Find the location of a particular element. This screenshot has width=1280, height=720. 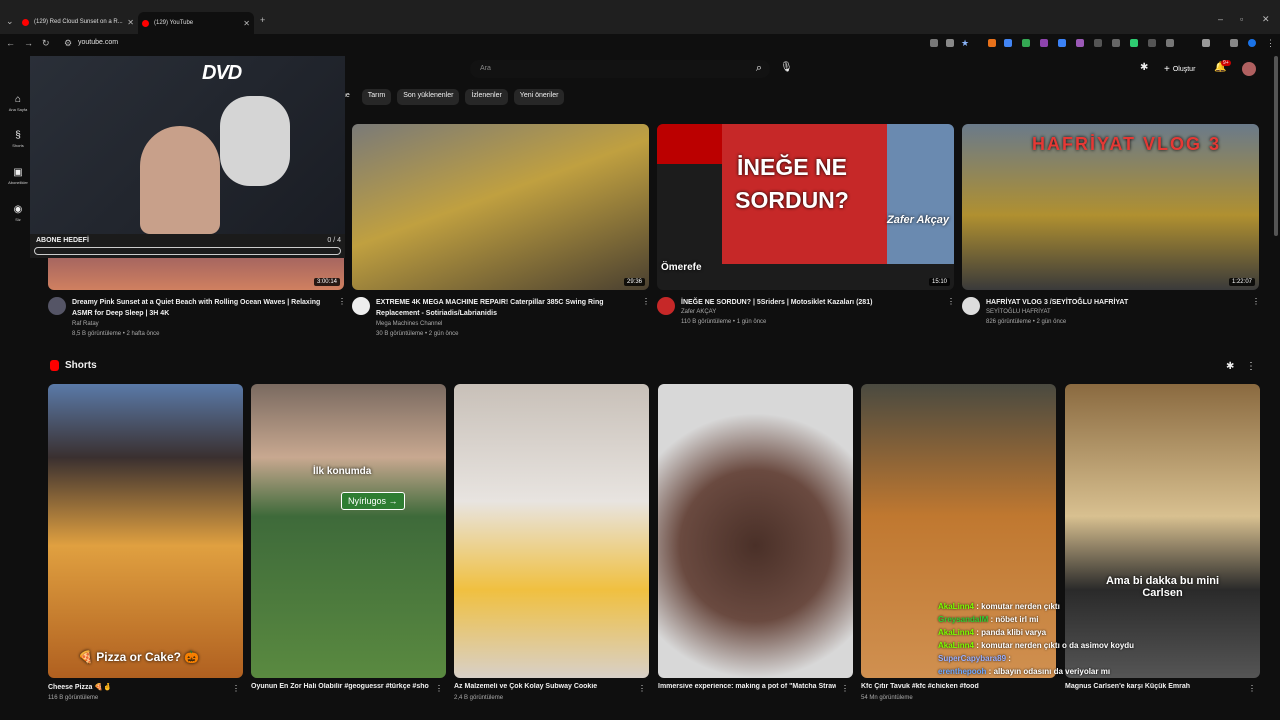

rail-label: Siz is located at coordinates (18, 219).